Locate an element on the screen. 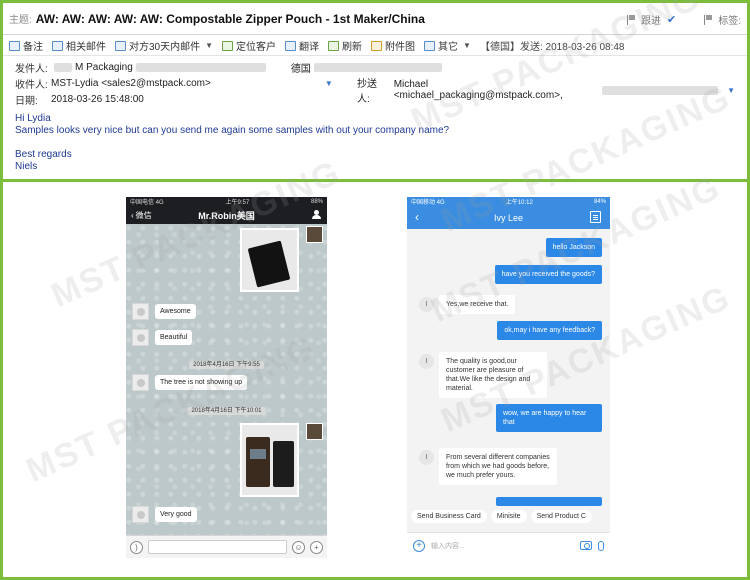 This screenshot has height=580, width=750. toolbar-attachment-view-button: 附件图 is located at coordinates (393, 45).